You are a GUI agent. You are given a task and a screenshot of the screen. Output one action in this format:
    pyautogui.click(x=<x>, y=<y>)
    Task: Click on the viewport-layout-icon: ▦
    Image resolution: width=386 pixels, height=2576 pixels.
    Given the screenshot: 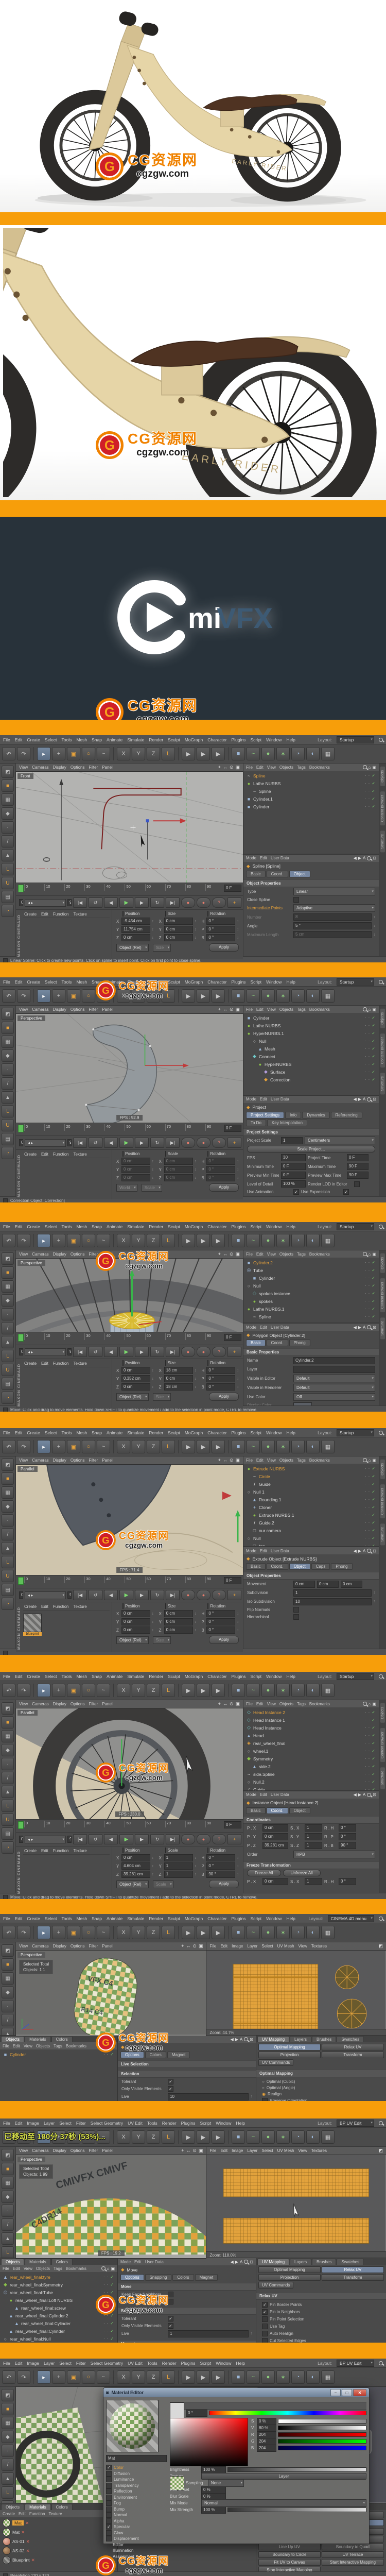 What is the action you would take?
    pyautogui.click(x=328, y=2137)
    